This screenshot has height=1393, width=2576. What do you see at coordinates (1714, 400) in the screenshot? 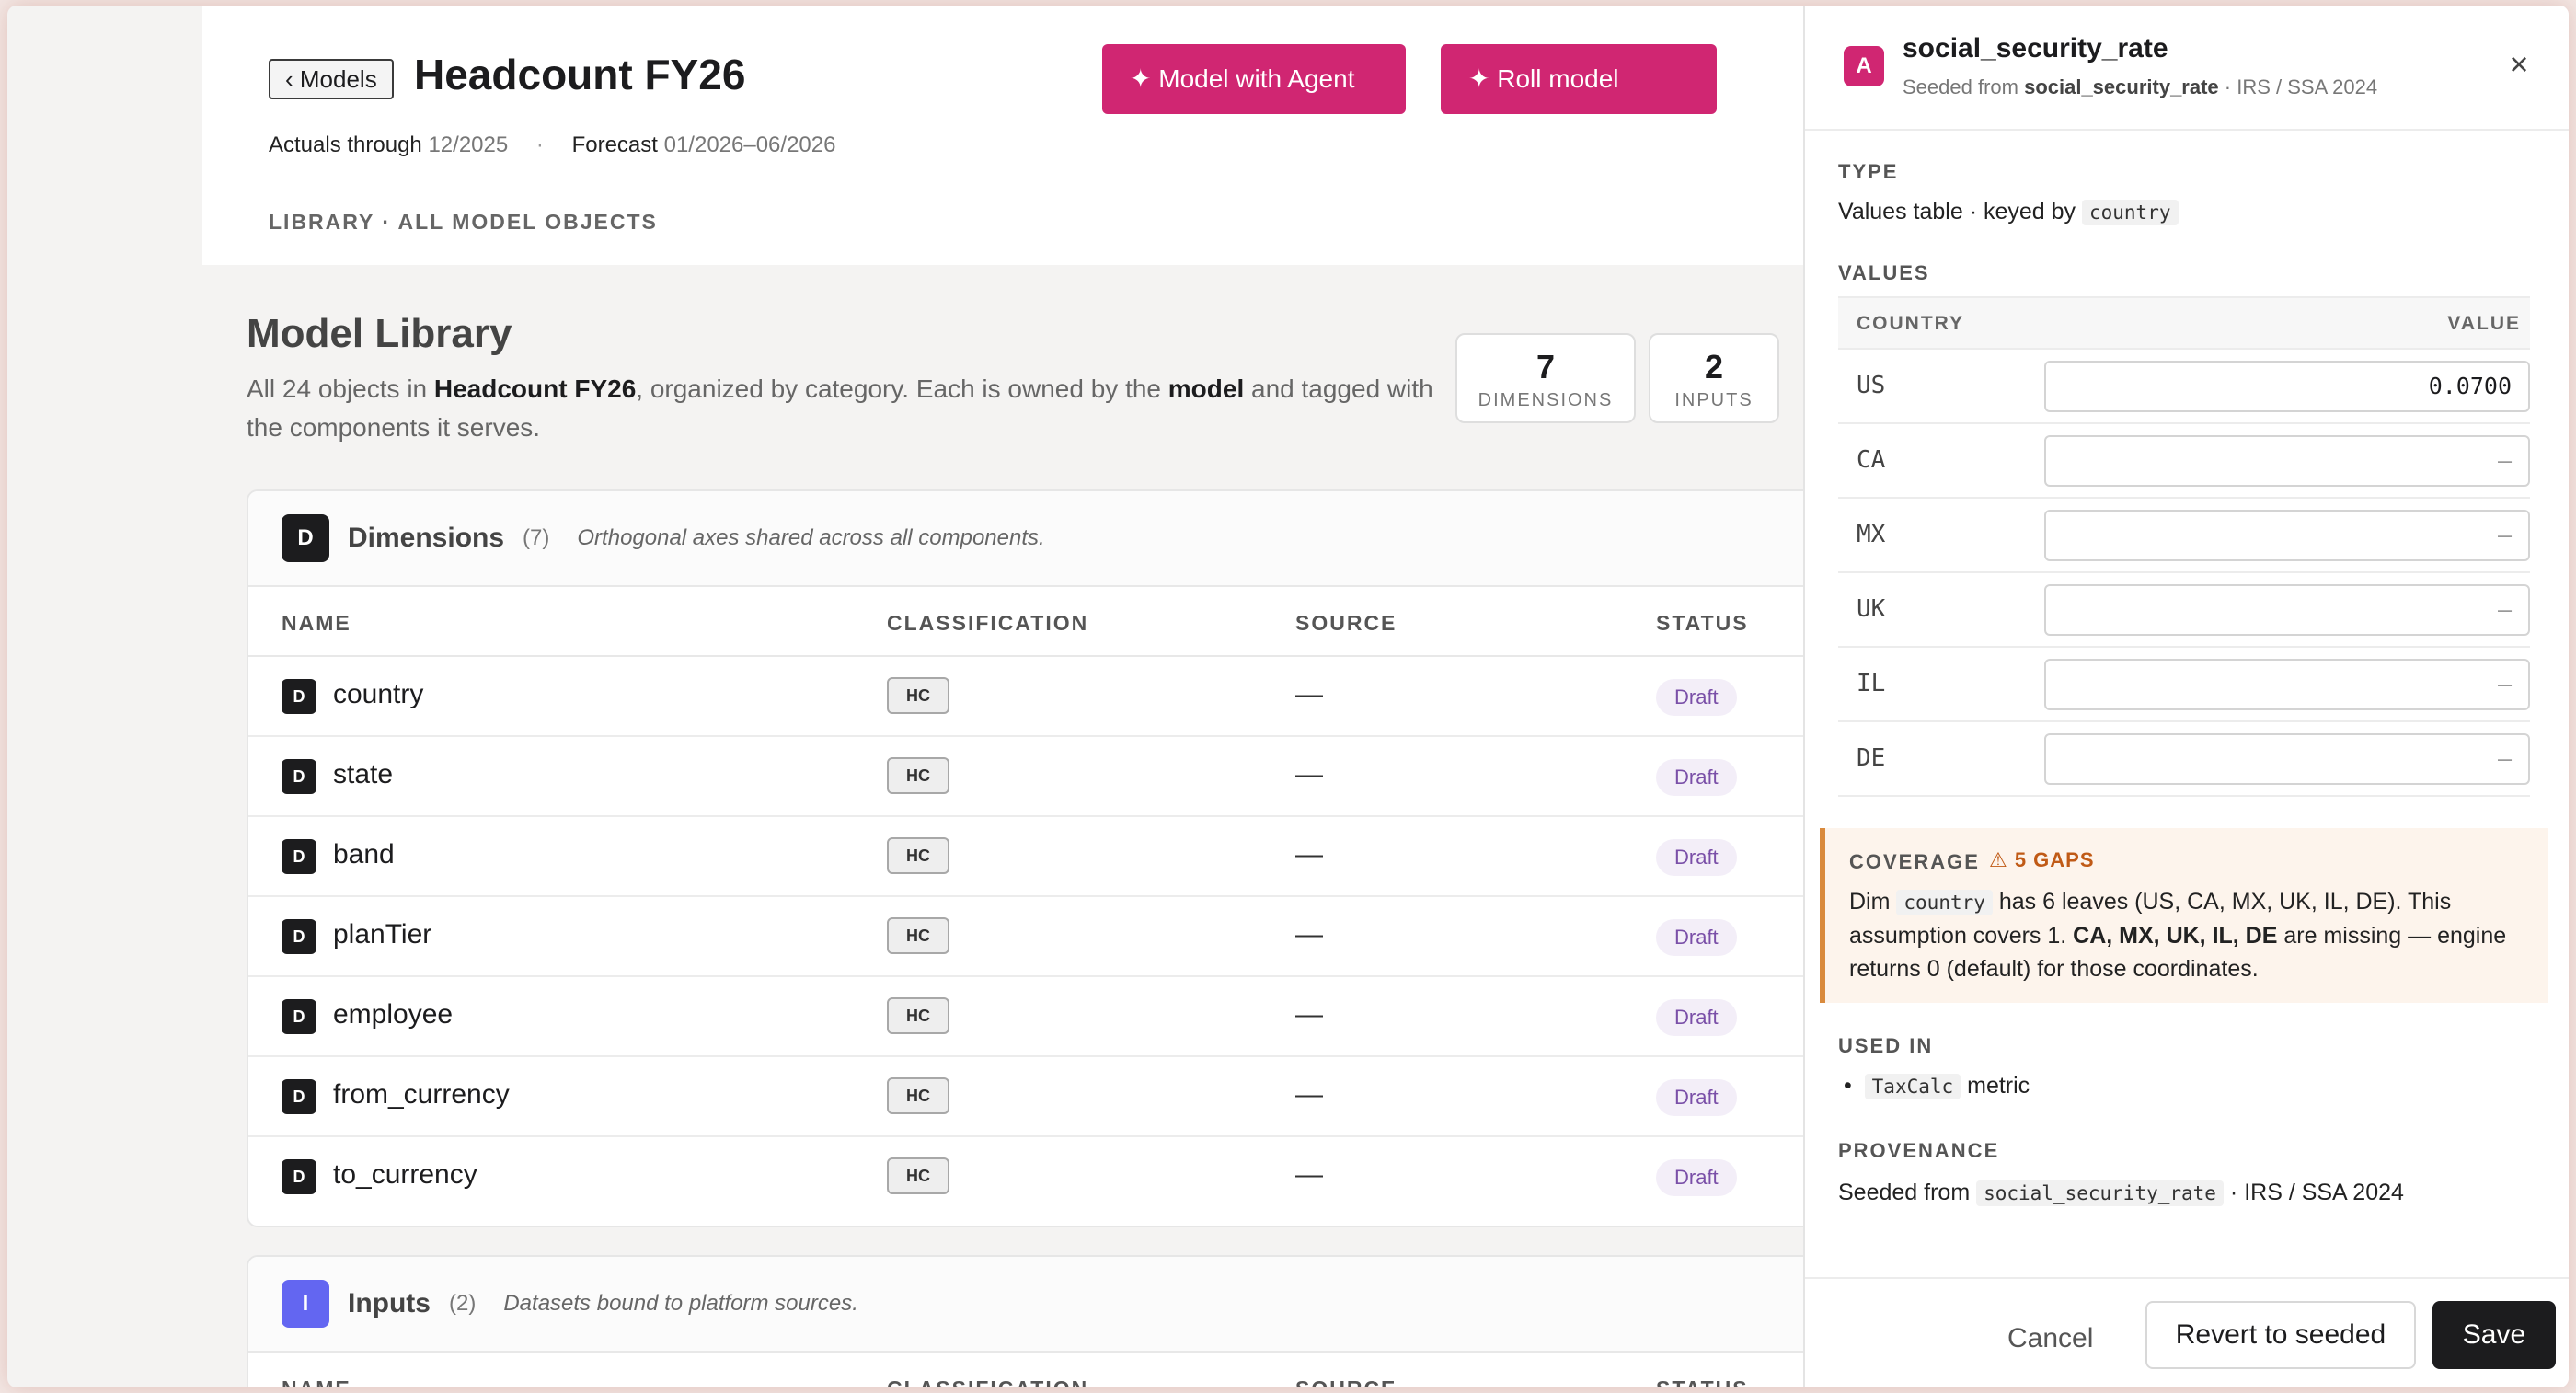
I see `stat-label: INPUTS` at bounding box center [1714, 400].